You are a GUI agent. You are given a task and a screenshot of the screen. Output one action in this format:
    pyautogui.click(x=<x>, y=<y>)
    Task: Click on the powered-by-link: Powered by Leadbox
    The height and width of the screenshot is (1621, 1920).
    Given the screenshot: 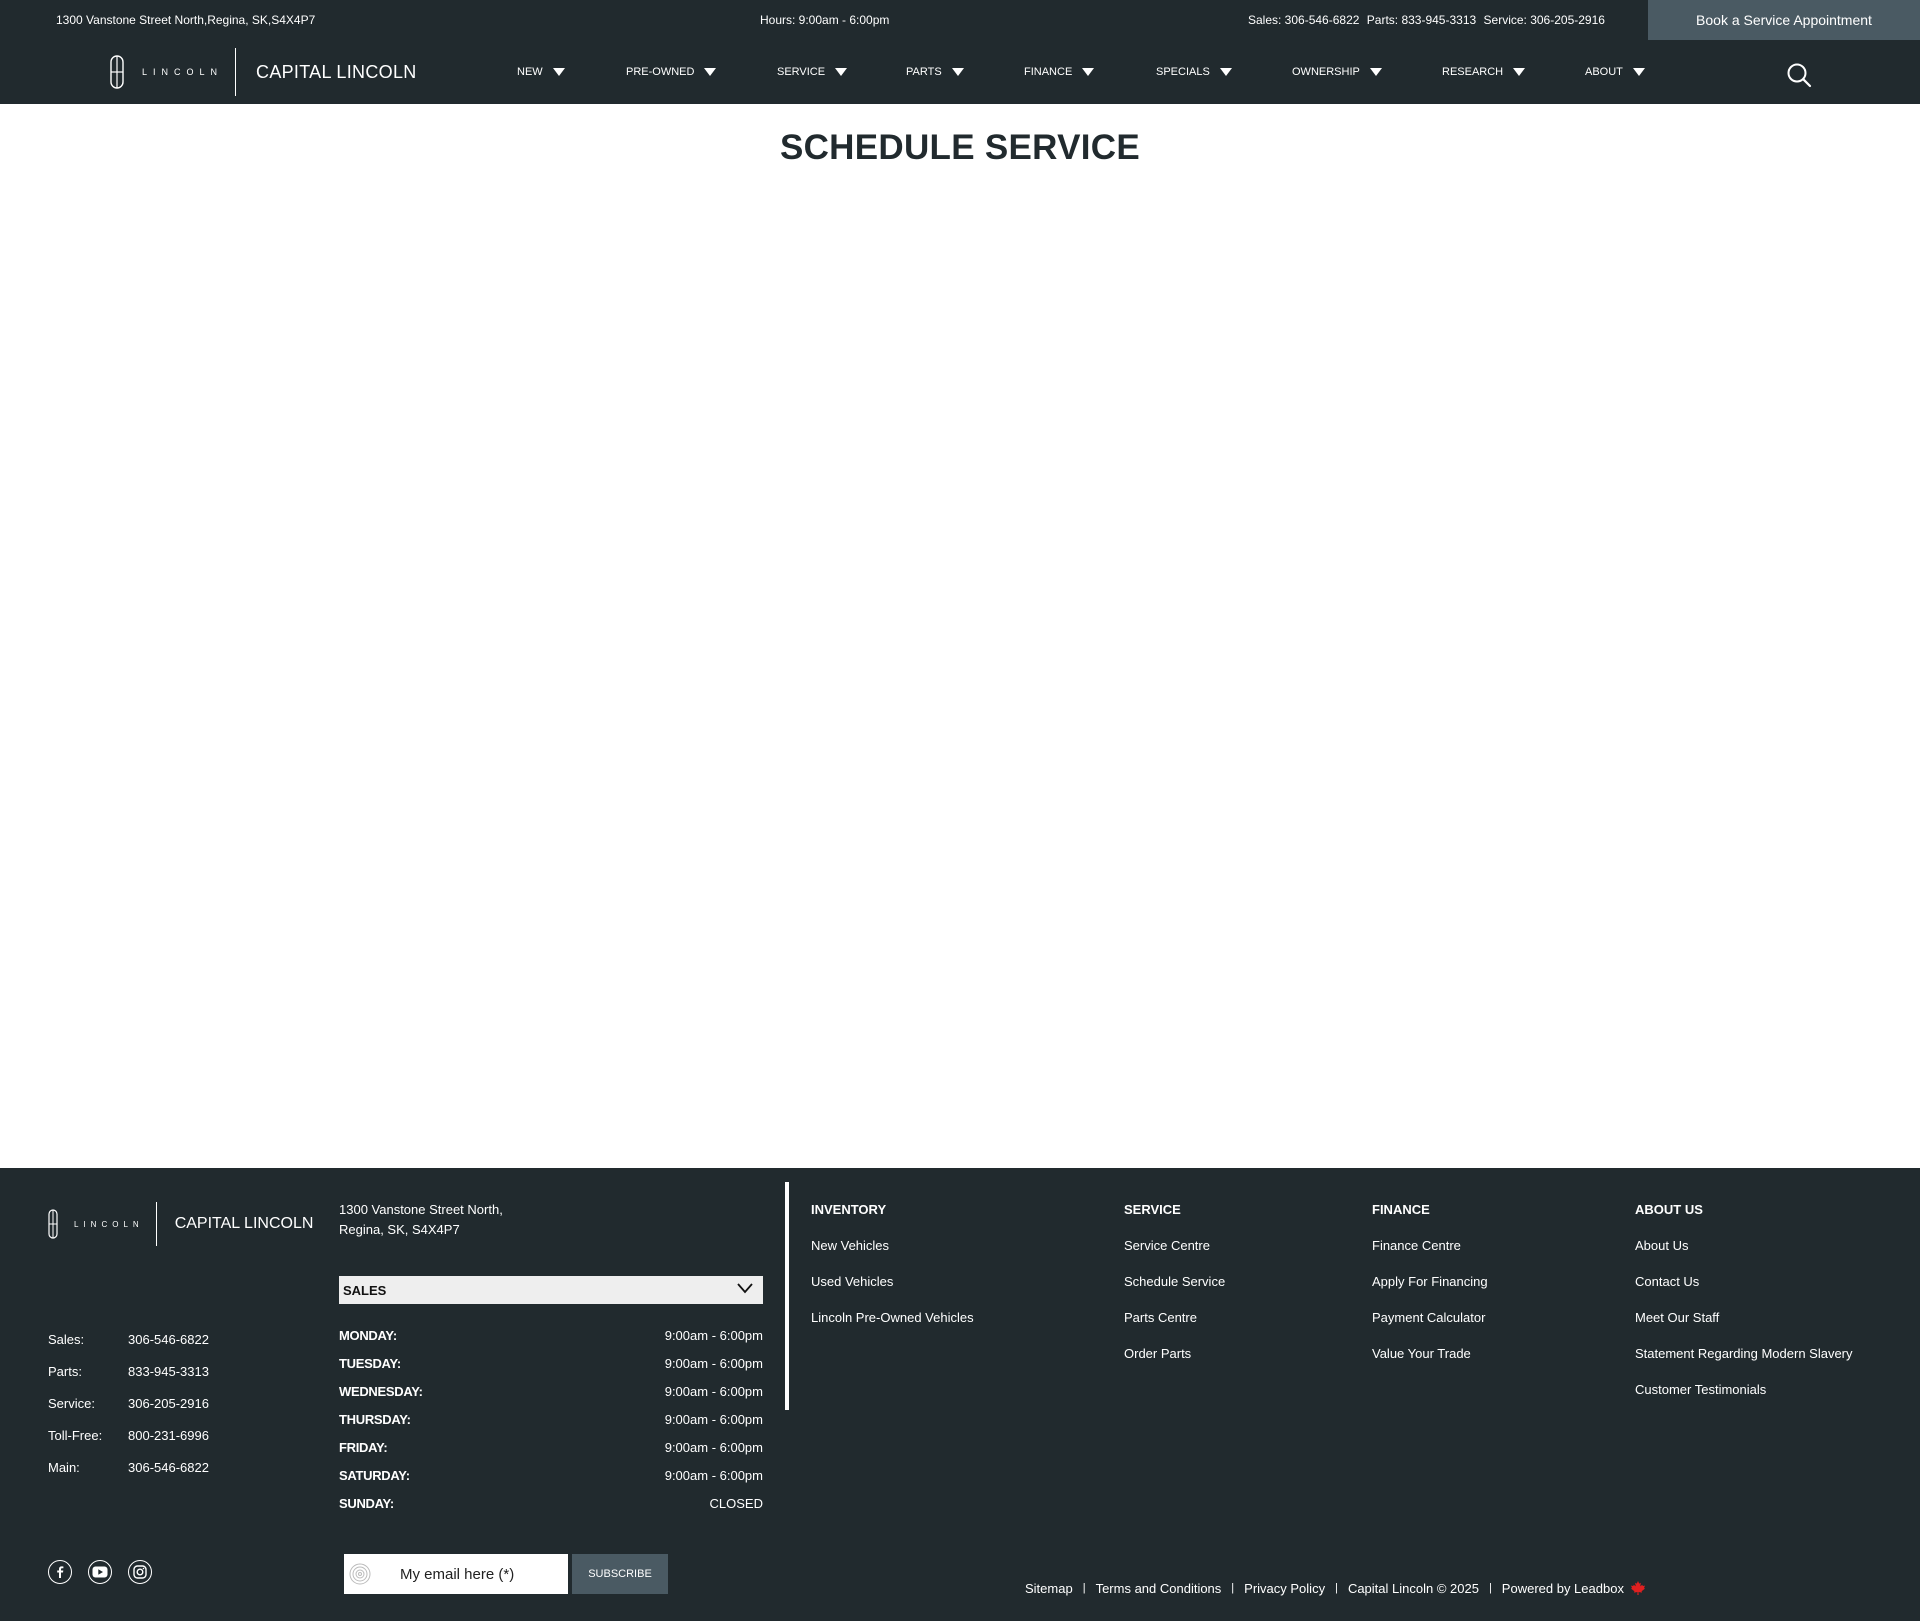 What is the action you would take?
    pyautogui.click(x=1563, y=1588)
    